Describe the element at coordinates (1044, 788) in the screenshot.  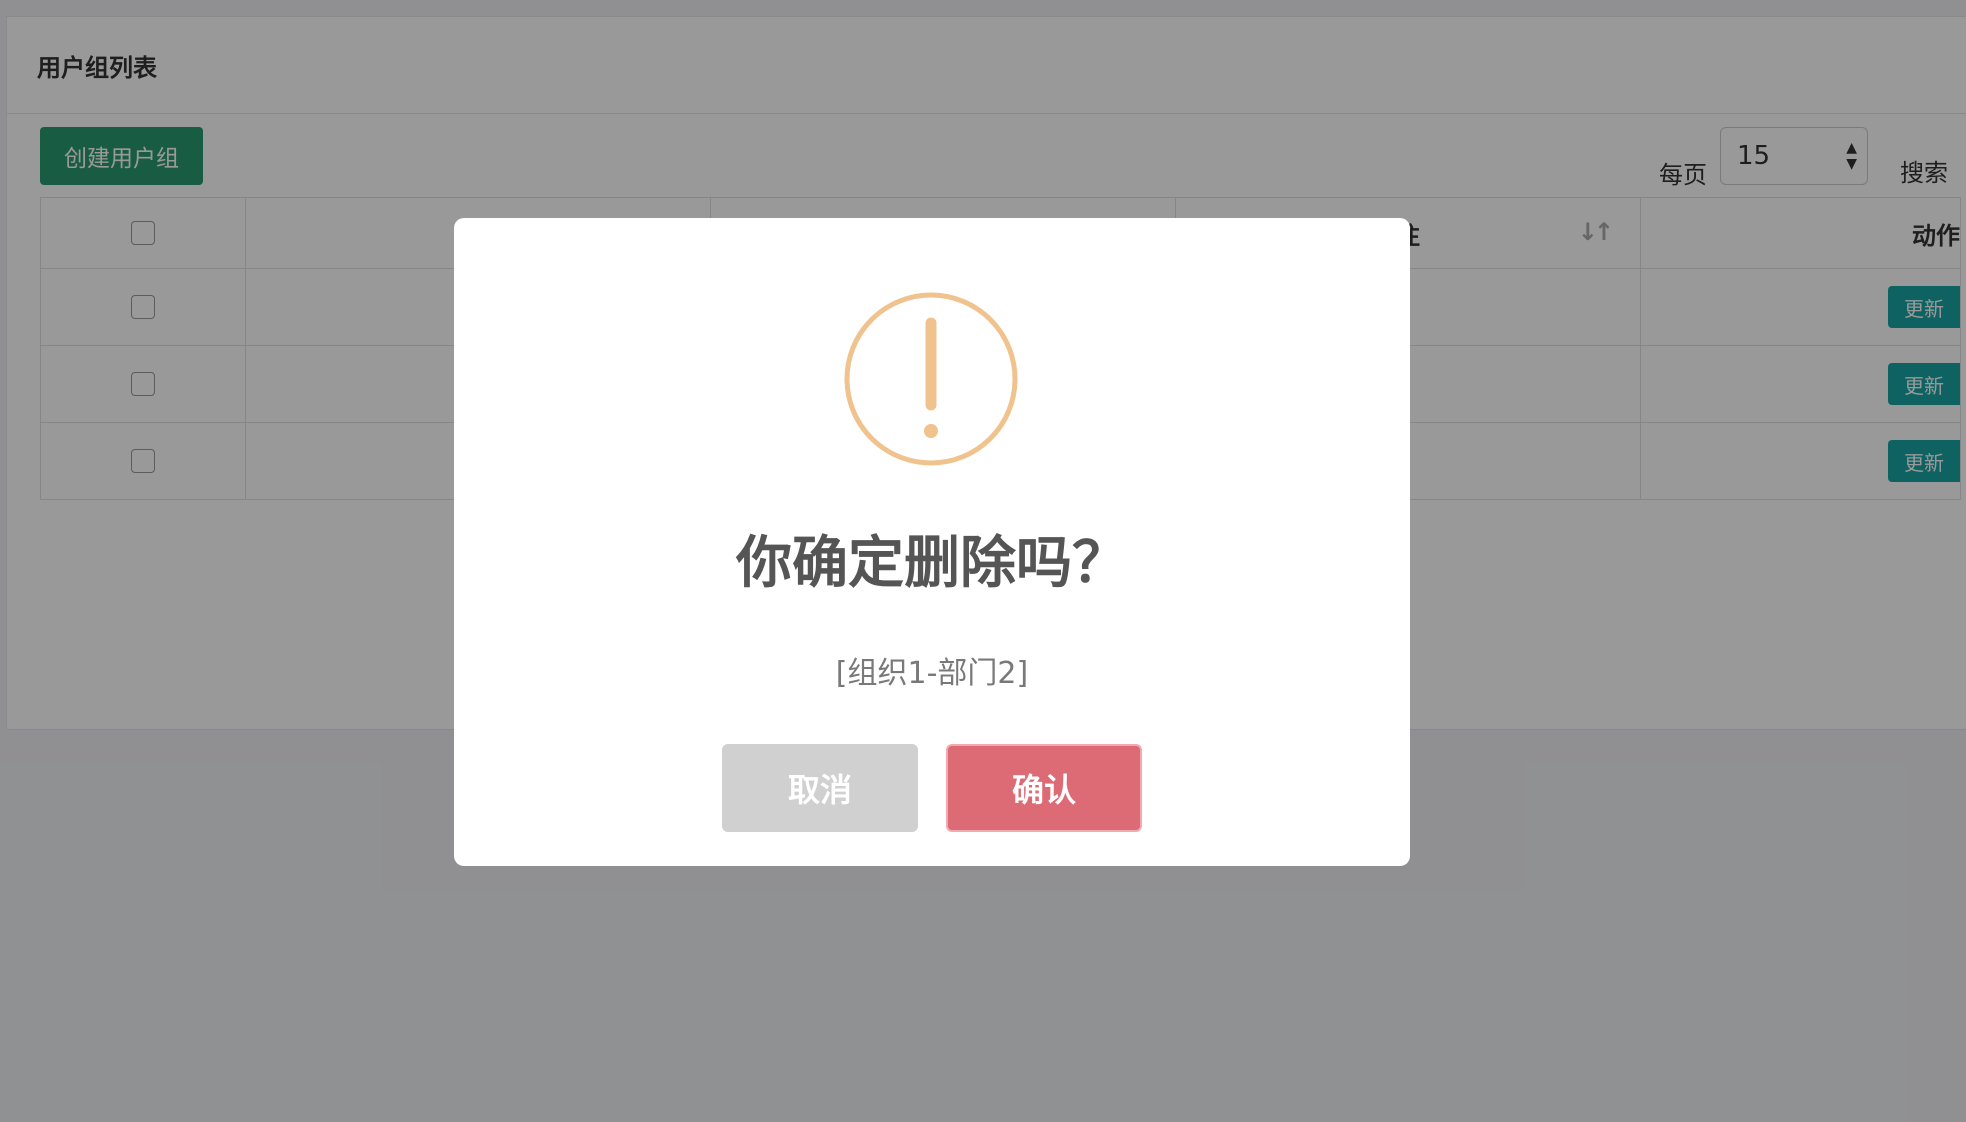
I see `confirm-button: 确认` at that location.